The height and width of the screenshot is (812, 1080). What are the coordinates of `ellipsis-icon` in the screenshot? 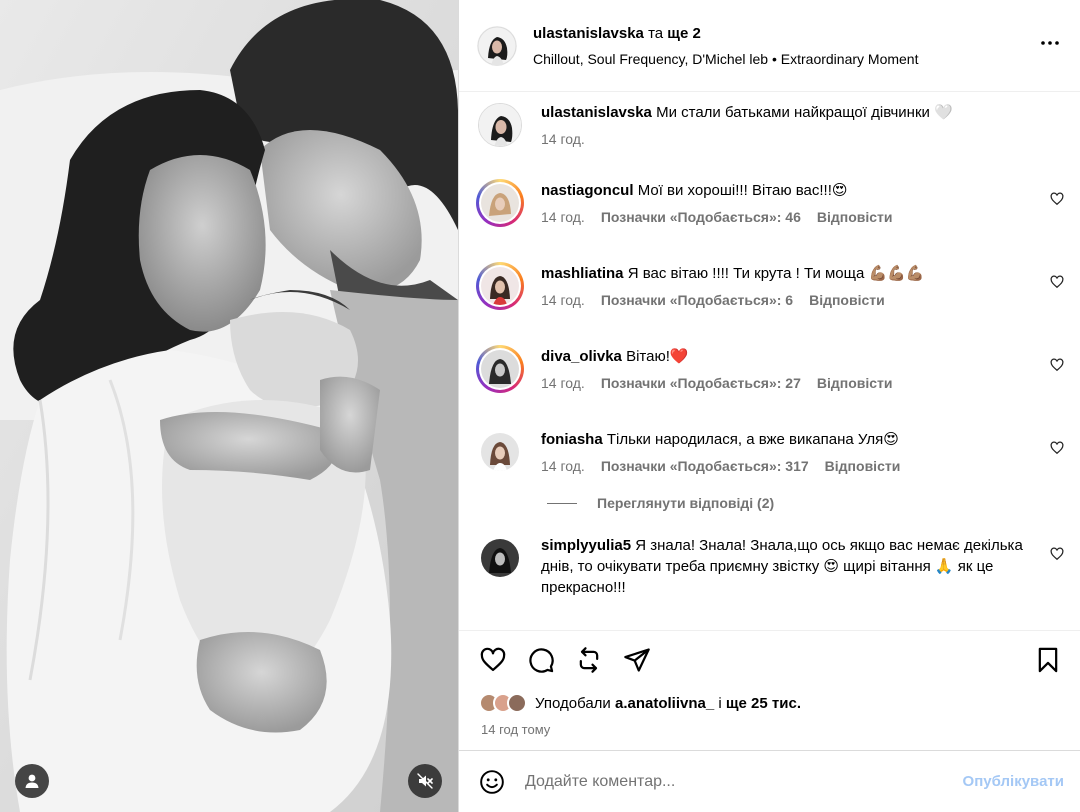 It's located at (1050, 42).